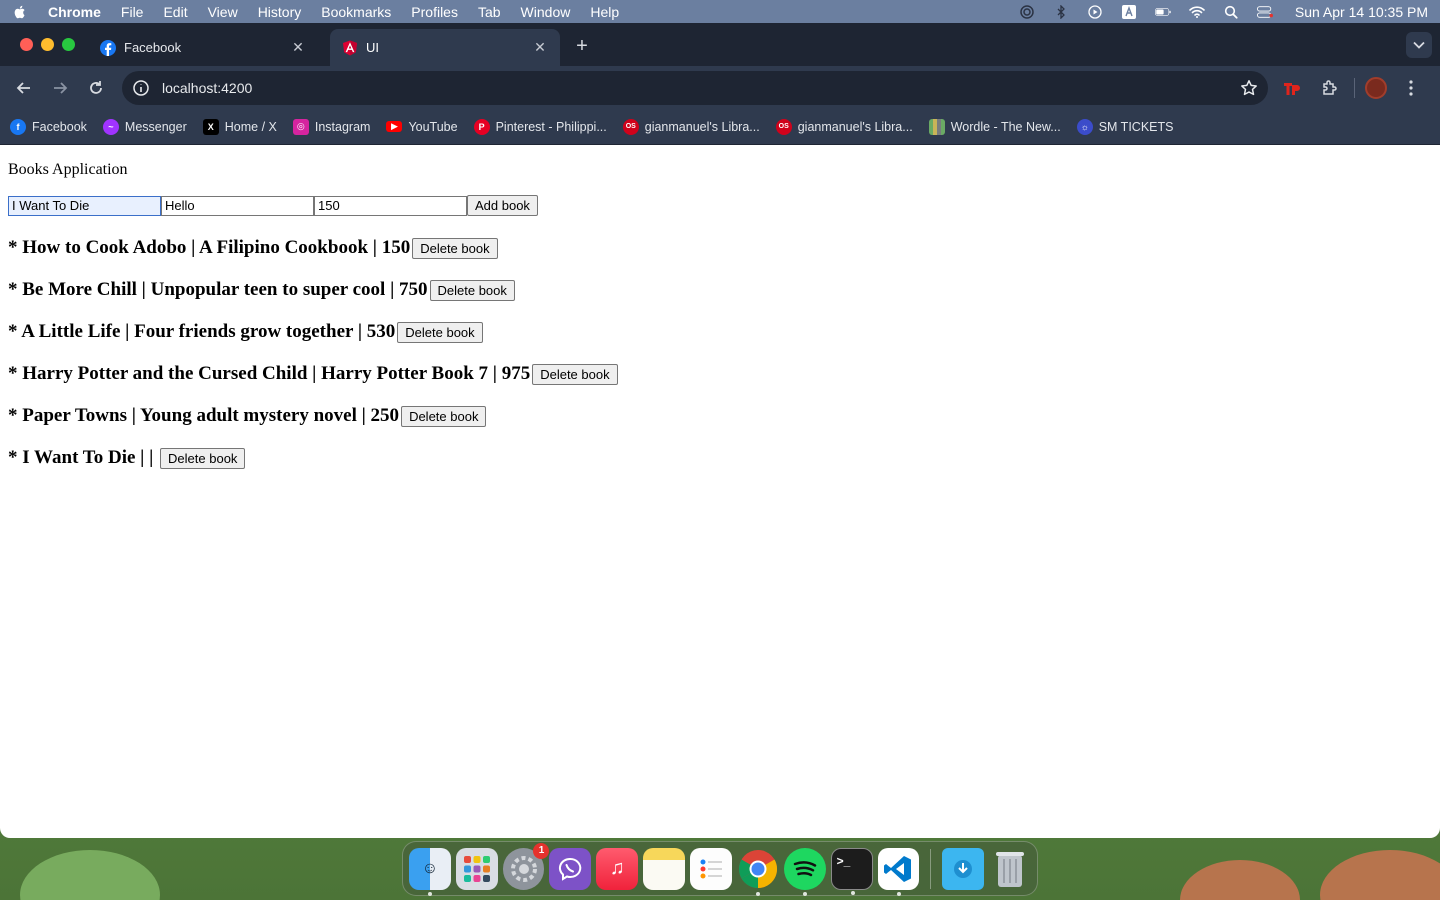 The image size is (1440, 900). I want to click on extensions-puzzle-icon, so click(1330, 88).